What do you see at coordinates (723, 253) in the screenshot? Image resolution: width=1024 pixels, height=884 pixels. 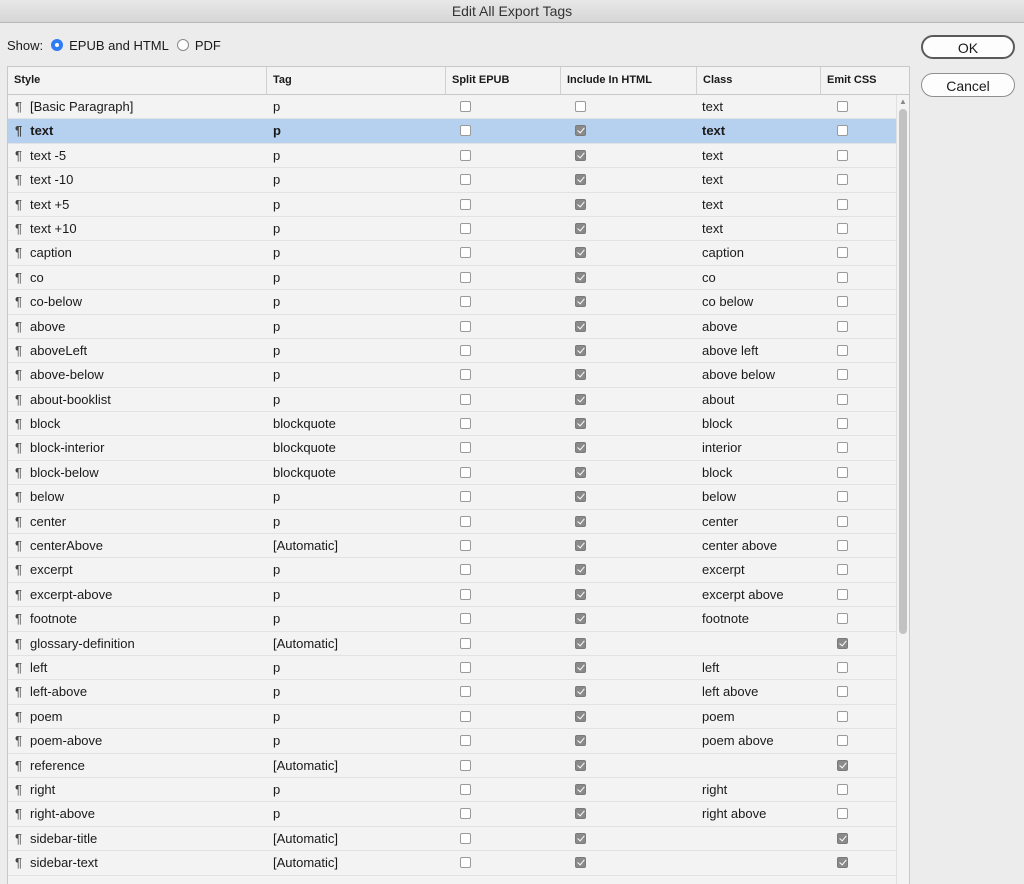 I see `class-cell: caption` at bounding box center [723, 253].